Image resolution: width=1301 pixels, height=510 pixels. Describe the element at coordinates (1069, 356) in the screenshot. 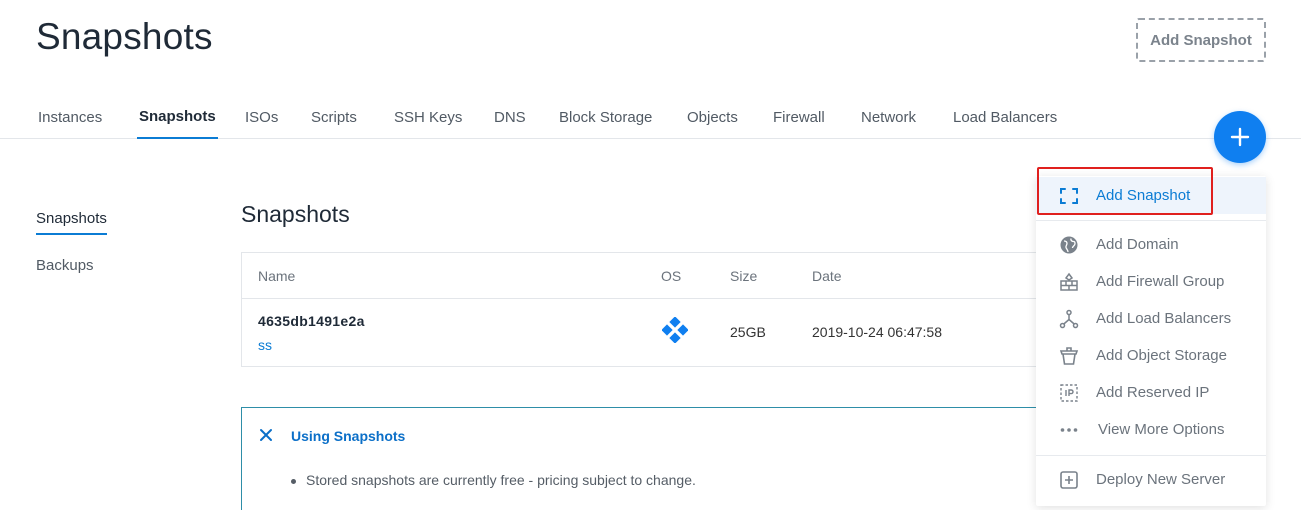

I see `object-storage-icon` at that location.